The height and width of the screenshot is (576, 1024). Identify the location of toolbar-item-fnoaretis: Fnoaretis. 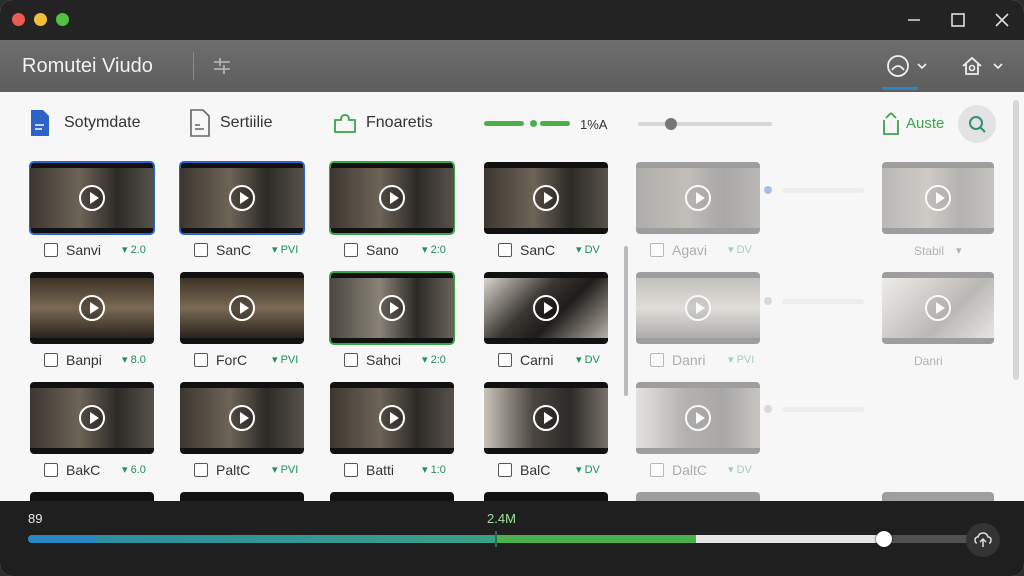
(392, 124).